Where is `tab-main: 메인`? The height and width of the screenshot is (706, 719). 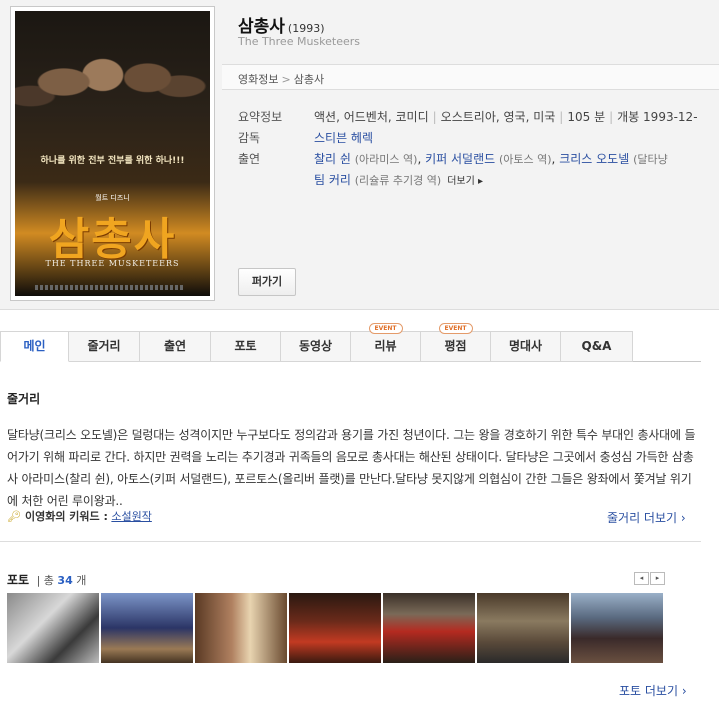 tab-main: 메인 is located at coordinates (34, 346).